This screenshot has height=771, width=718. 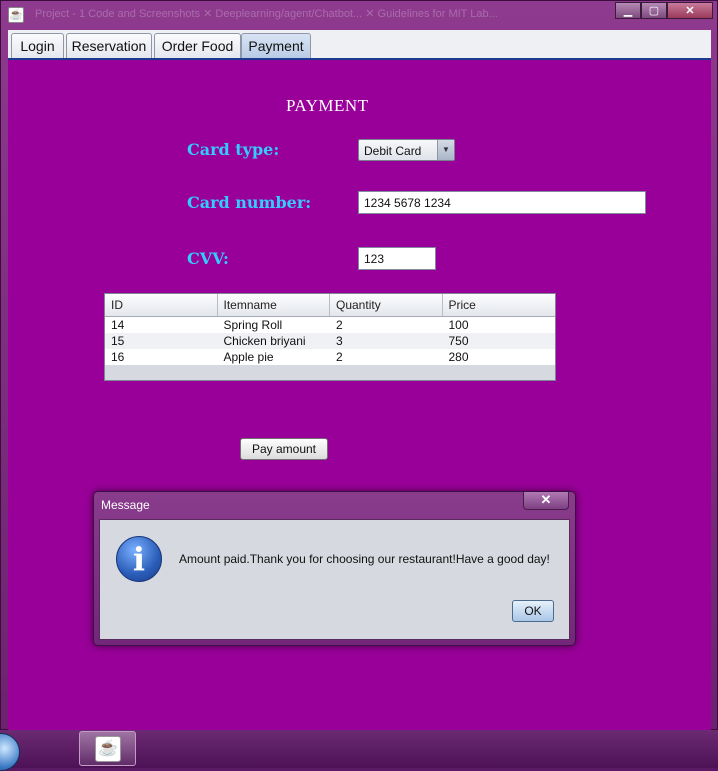 I want to click on window-controls: ▁ ▢ ✕, so click(x=664, y=10).